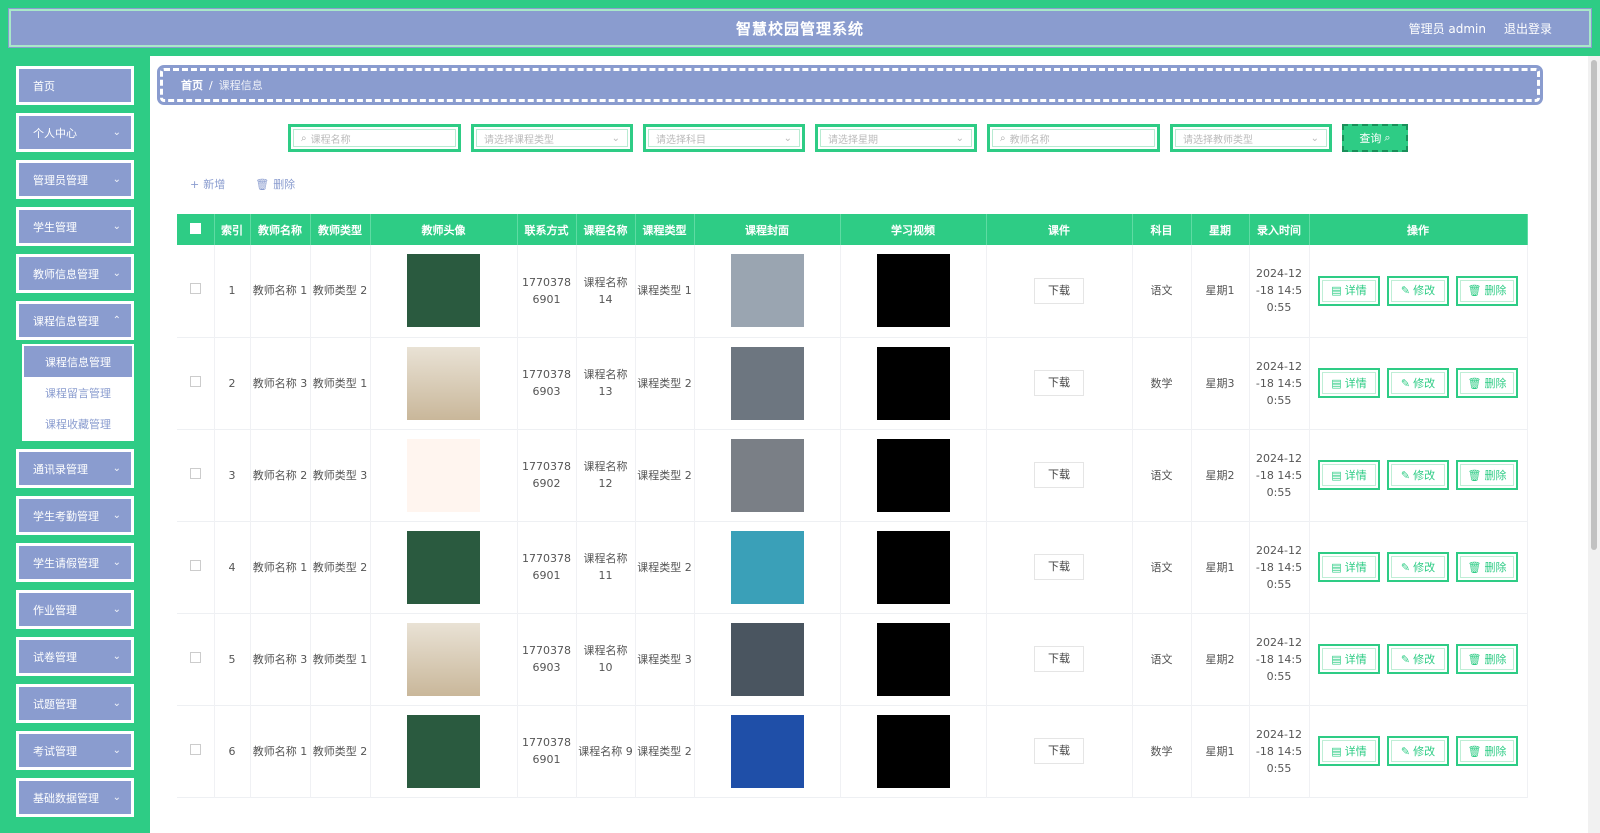  Describe the element at coordinates (547, 229) in the screenshot. I see `col-contact: 联系方式` at that location.